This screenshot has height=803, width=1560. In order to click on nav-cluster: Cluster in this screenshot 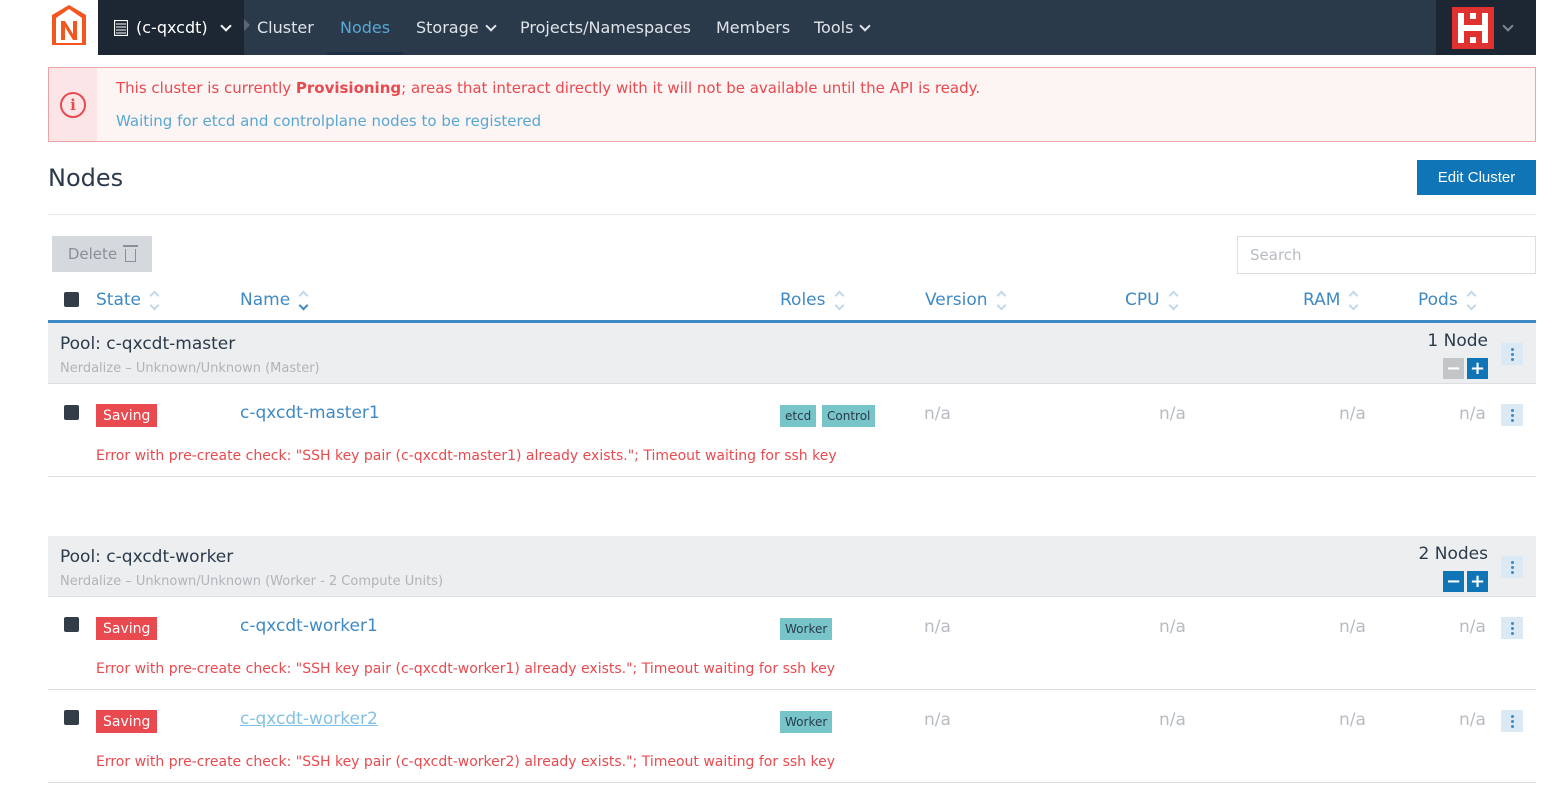, I will do `click(285, 27)`.